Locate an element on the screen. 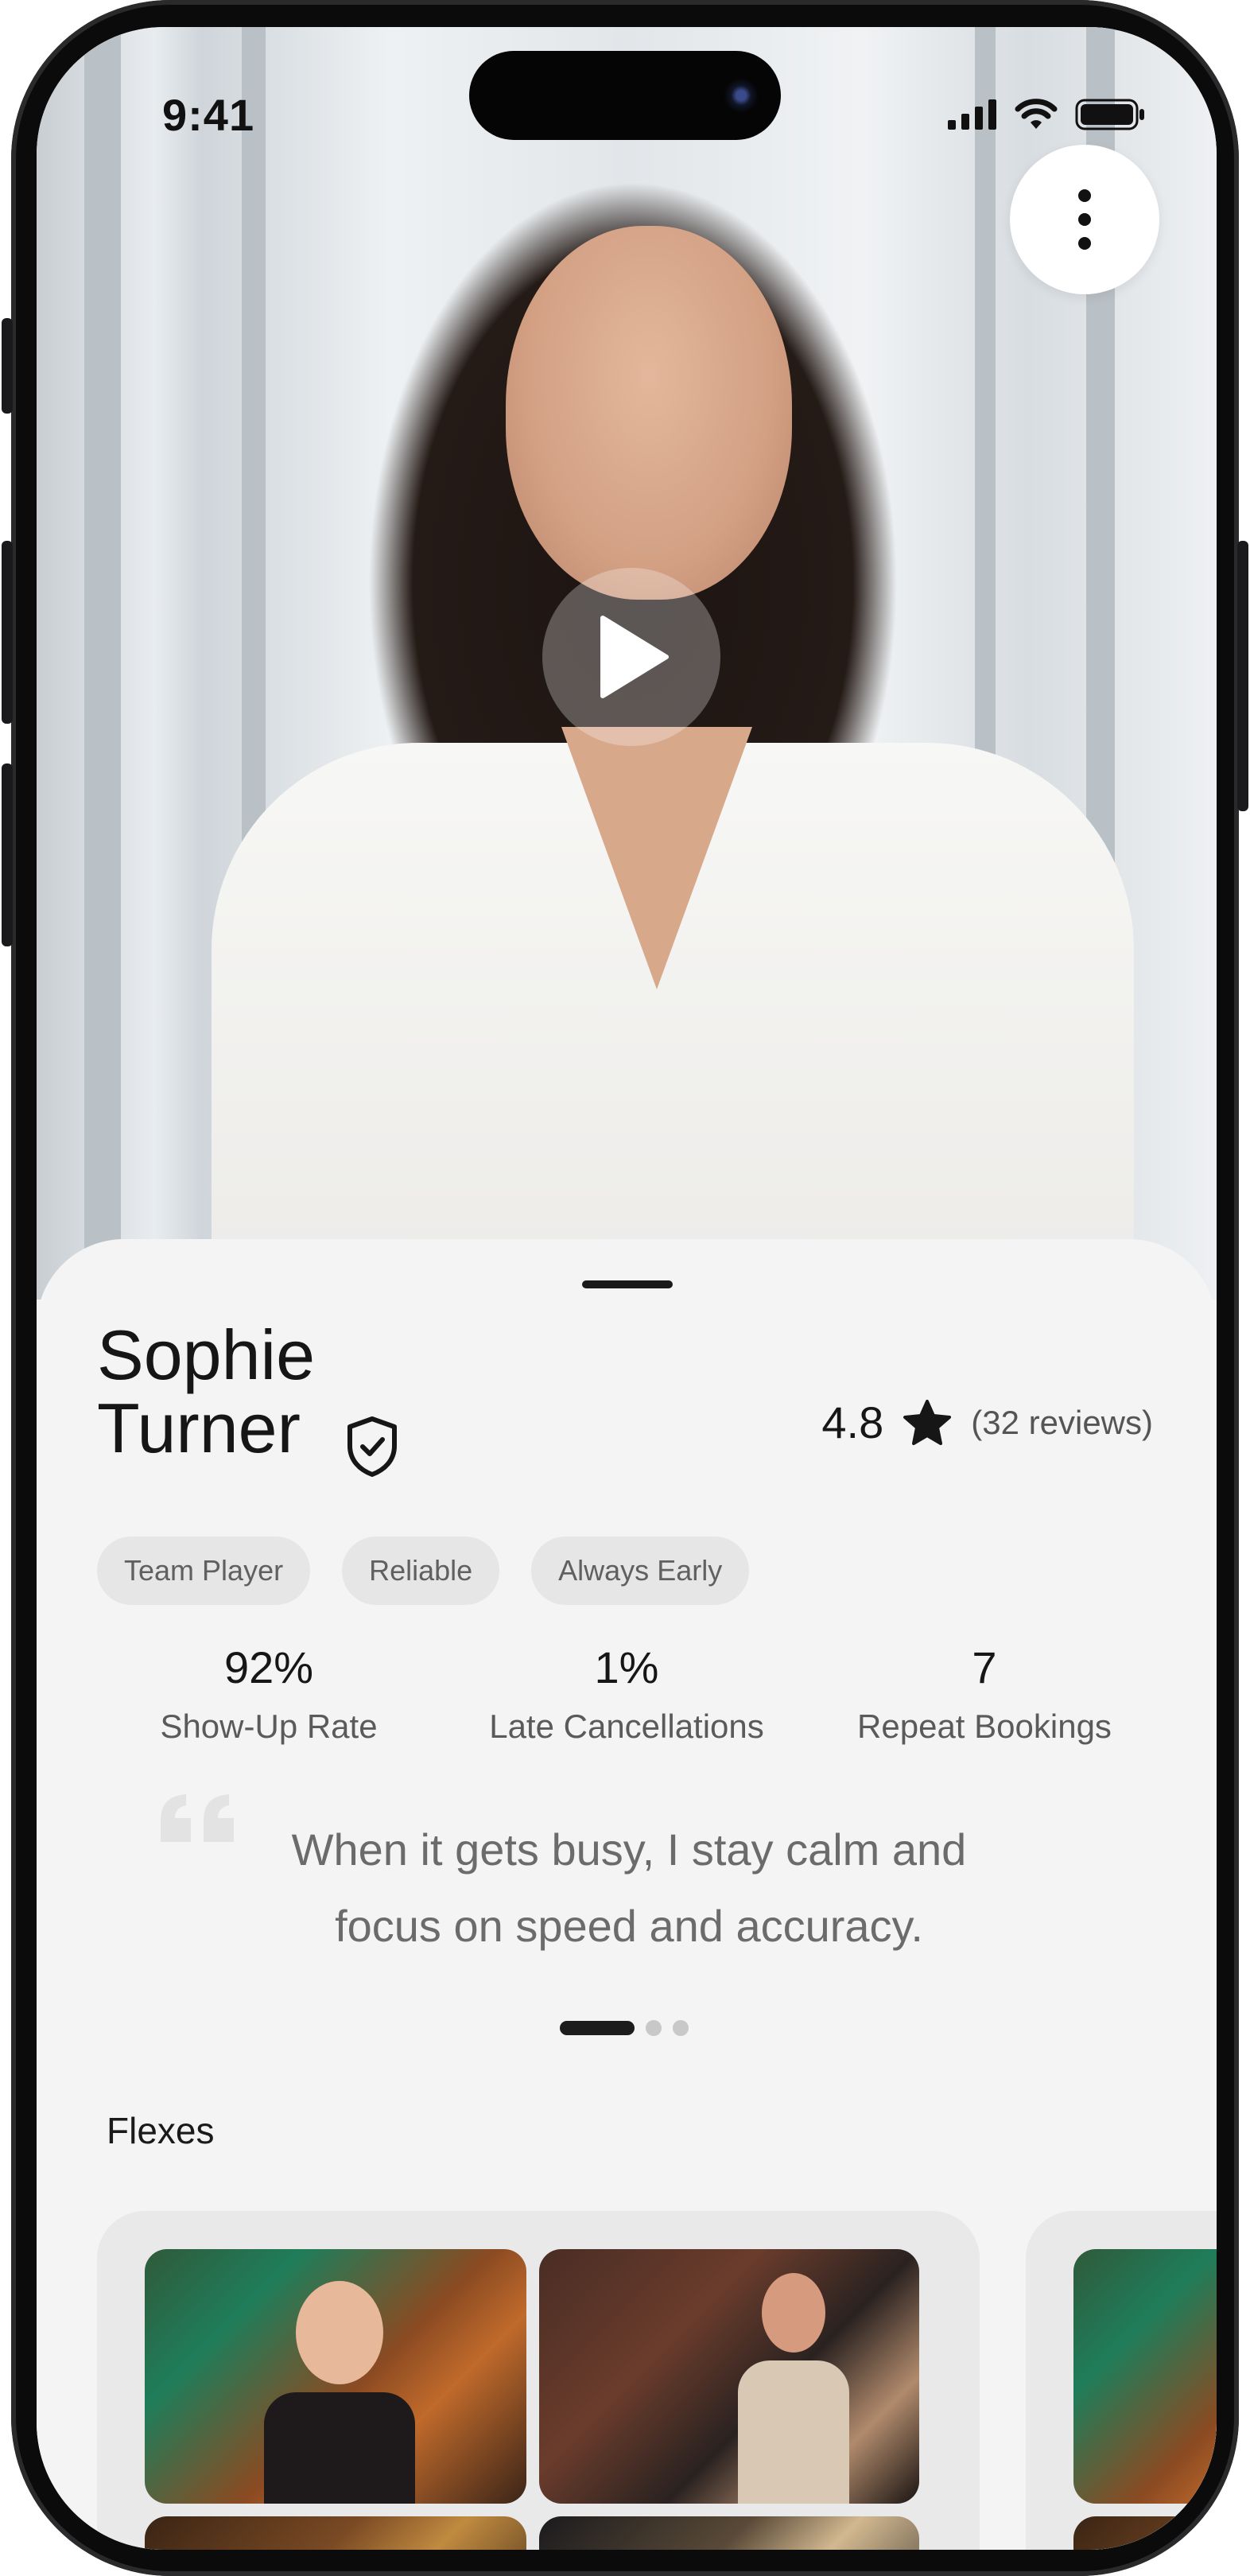  tag-chip: Team Player is located at coordinates (204, 1571).